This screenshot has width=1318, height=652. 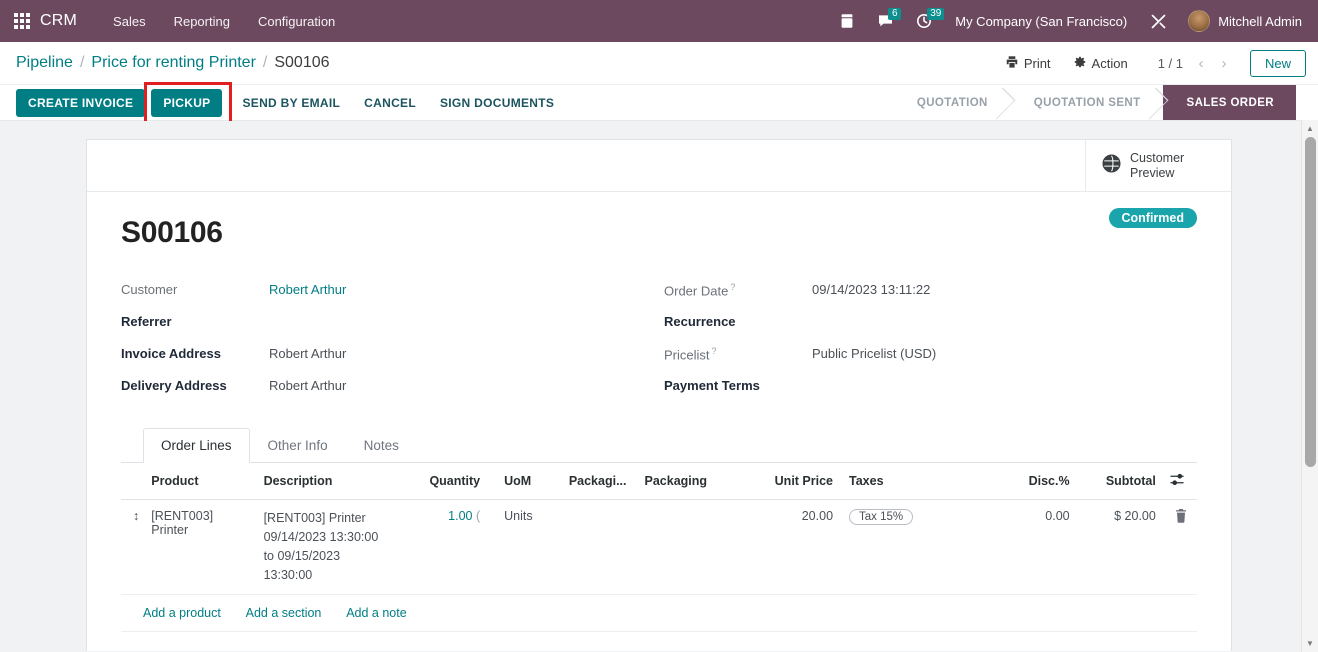 I want to click on col-product: Product, so click(x=201, y=481).